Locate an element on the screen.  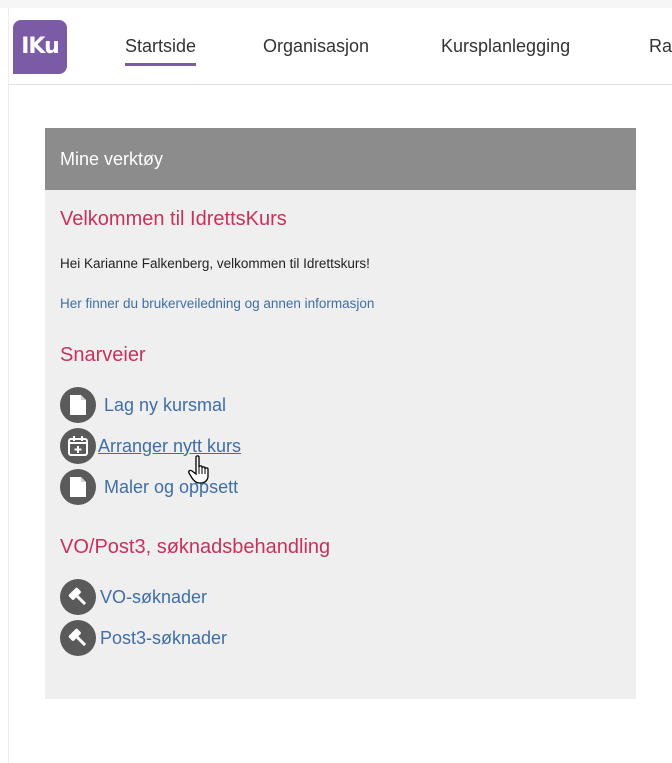
application-label: Post3-søknader is located at coordinates (164, 637).